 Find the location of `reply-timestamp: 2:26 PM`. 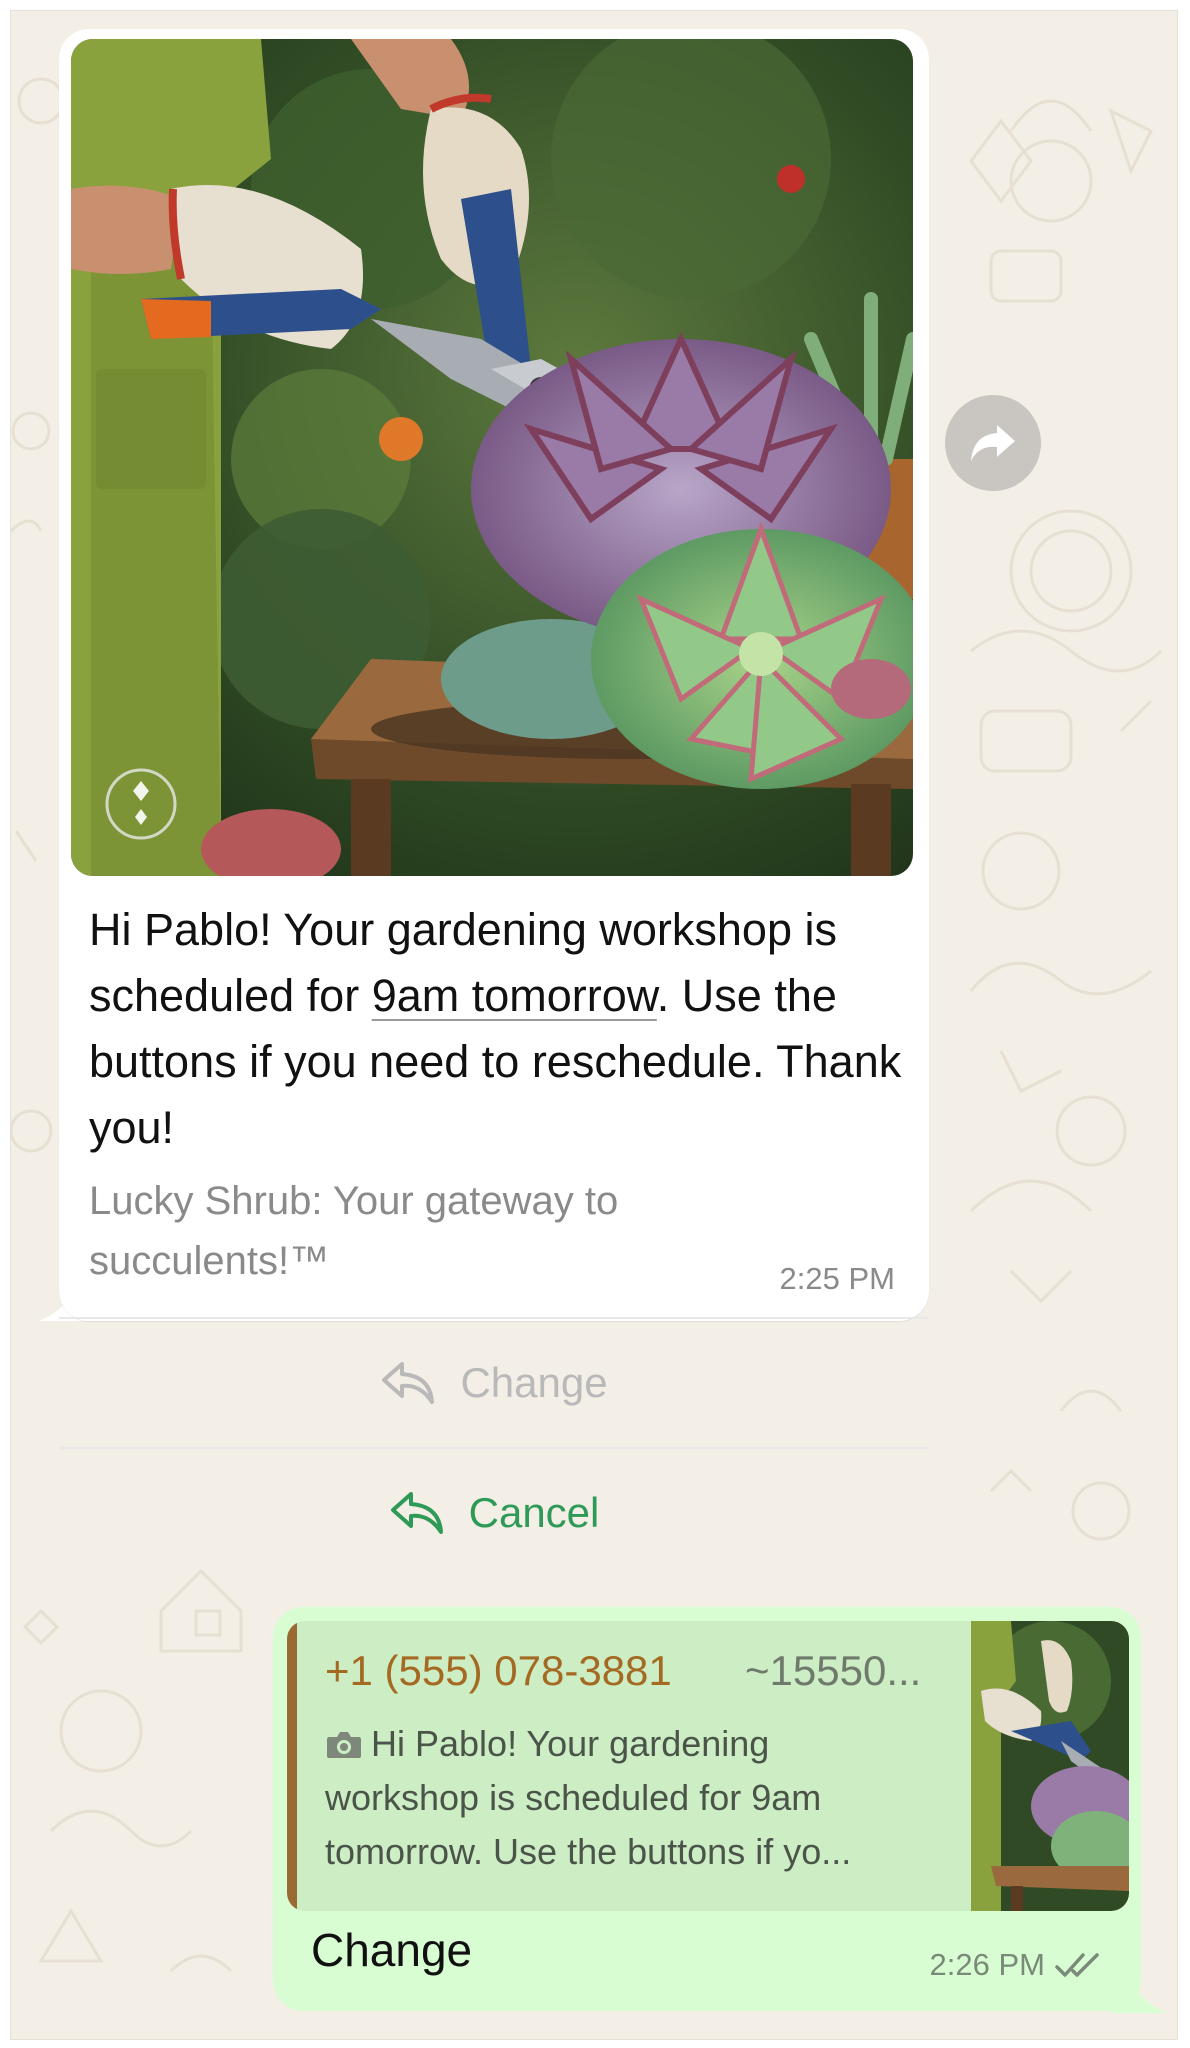

reply-timestamp: 2:26 PM is located at coordinates (987, 1964).